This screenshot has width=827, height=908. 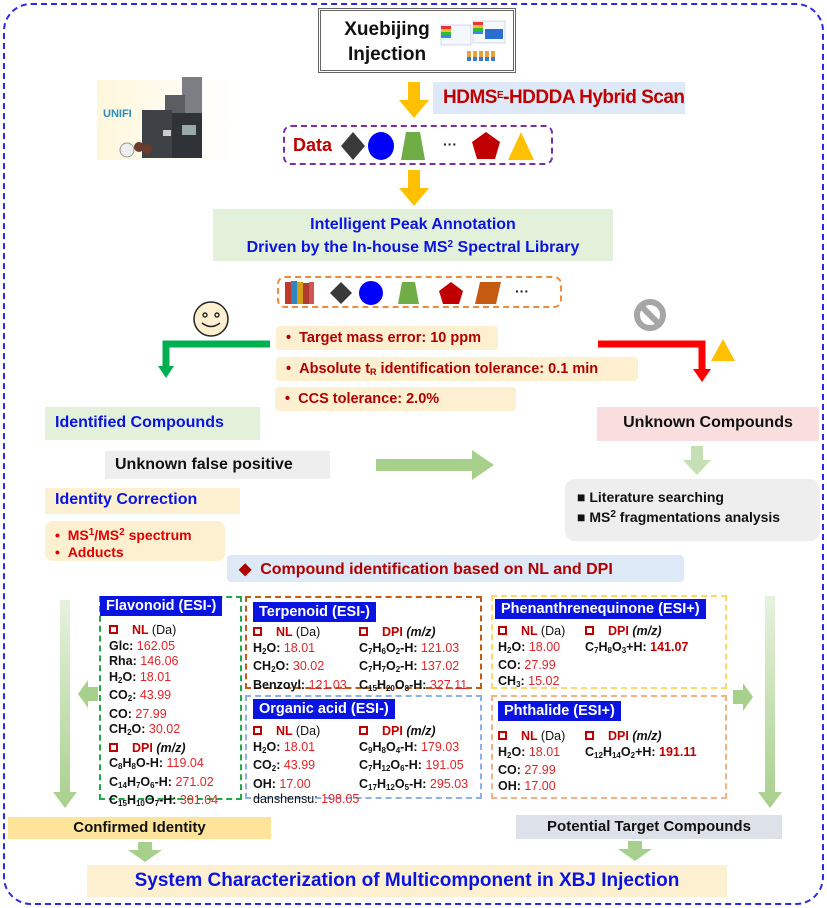 What do you see at coordinates (770, 702) in the screenshot?
I see `long-down-arrow-right` at bounding box center [770, 702].